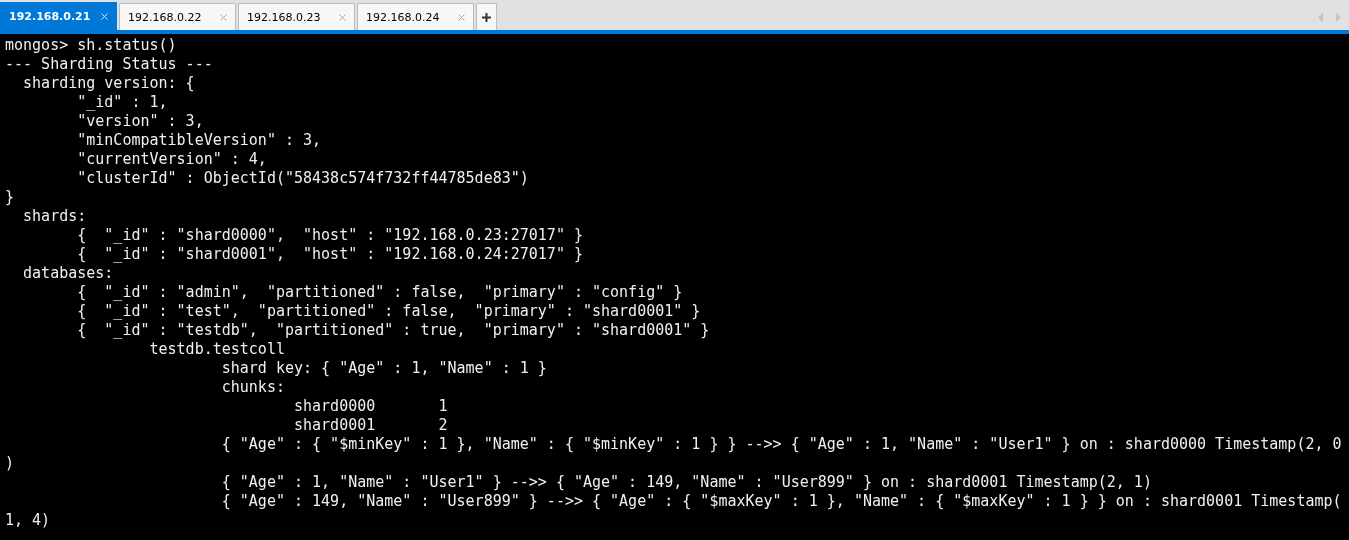  What do you see at coordinates (781, 501) in the screenshot?
I see `terminal-line: { "Age" : 149, "Name" : "User899" } -->> { "Age" : { "$maxKey" : 1 }, "Name" : { "$maxKey" : 1 } } on : shard0001 Timestamp(` at bounding box center [781, 501].